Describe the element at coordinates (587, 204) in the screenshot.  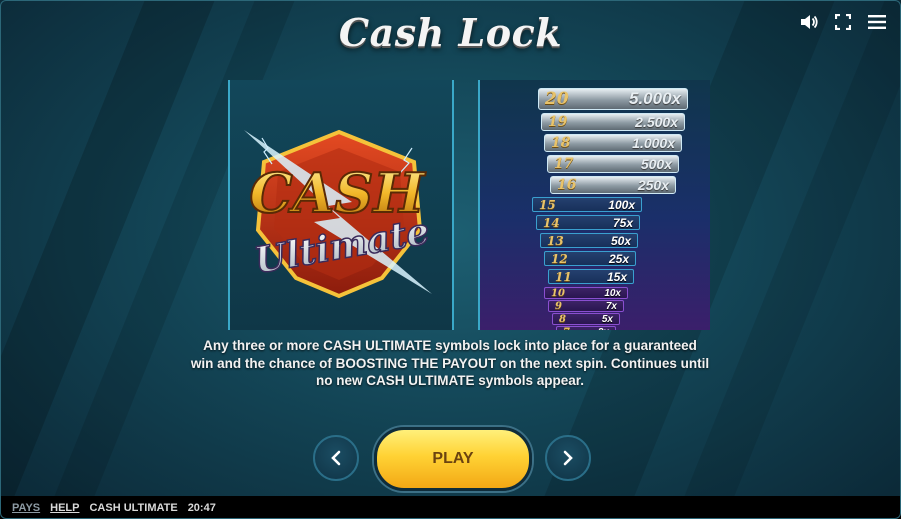
I see `ladder-rung: 15 100x` at that location.